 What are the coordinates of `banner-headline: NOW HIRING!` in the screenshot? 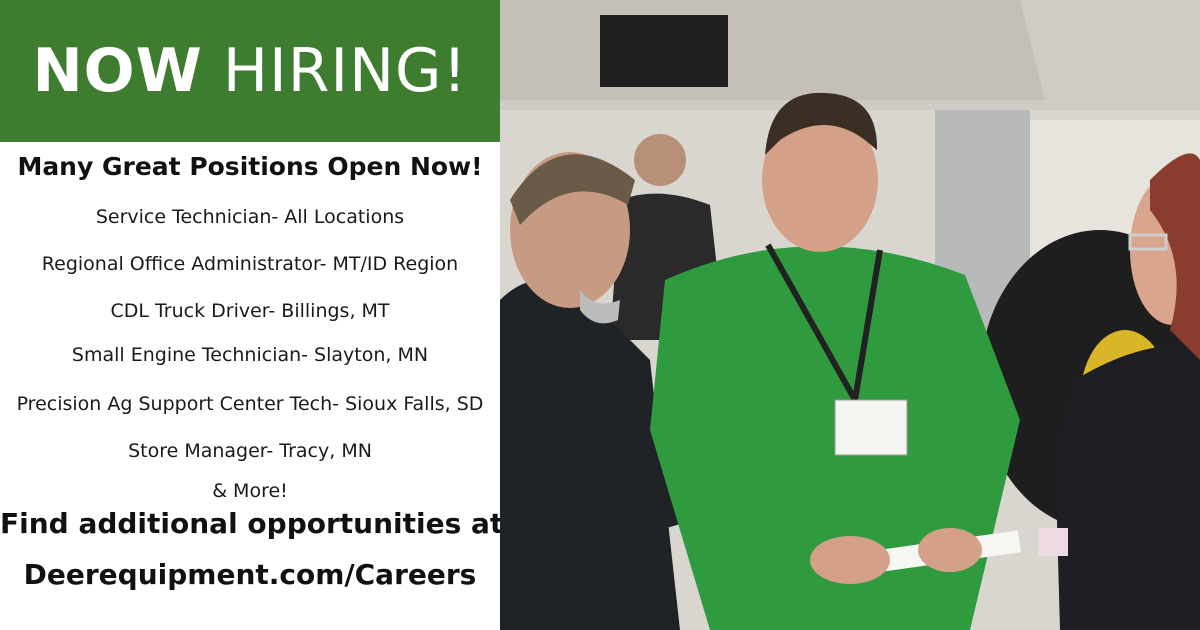 It's located at (249, 71).